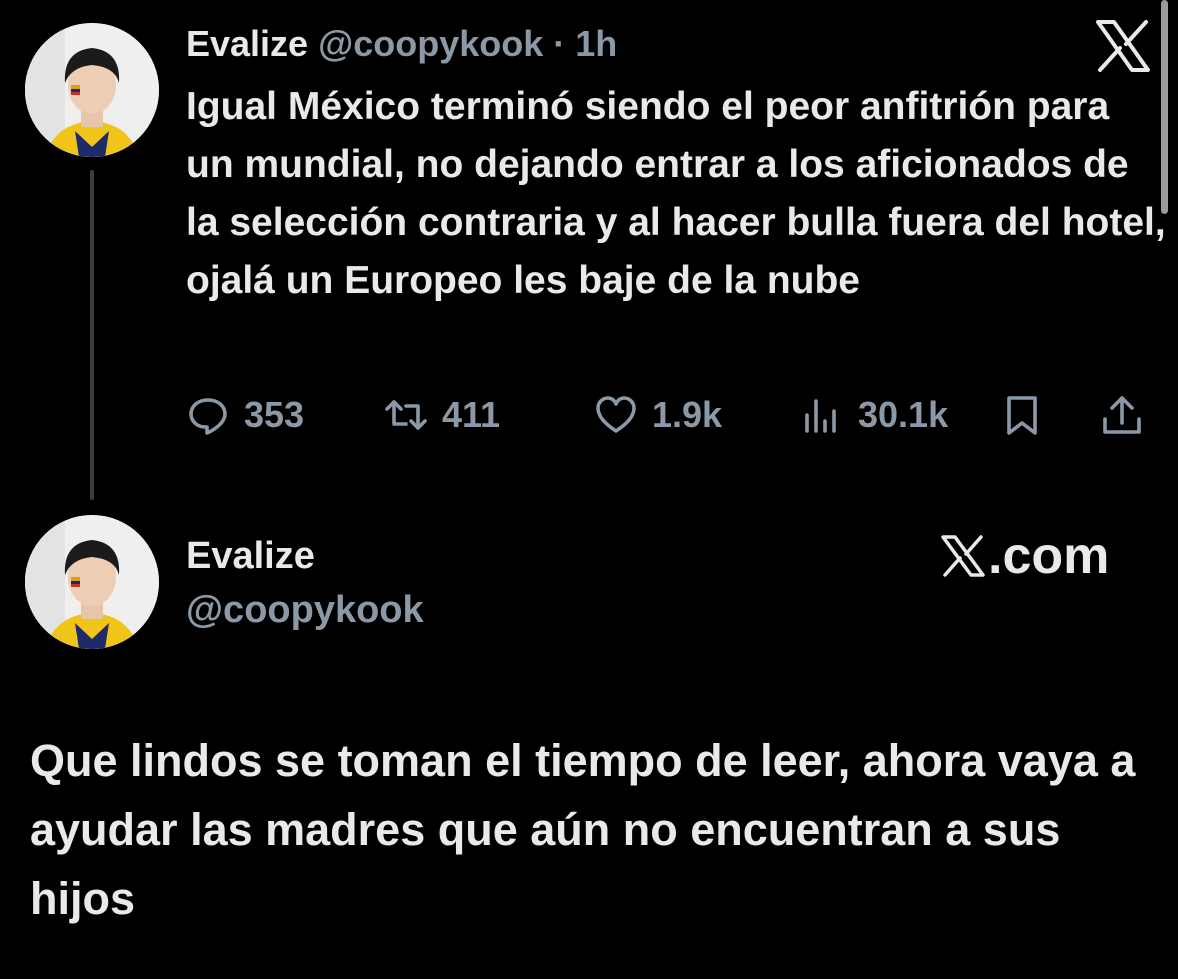  I want to click on views-button: 30.1k, so click(874, 415).